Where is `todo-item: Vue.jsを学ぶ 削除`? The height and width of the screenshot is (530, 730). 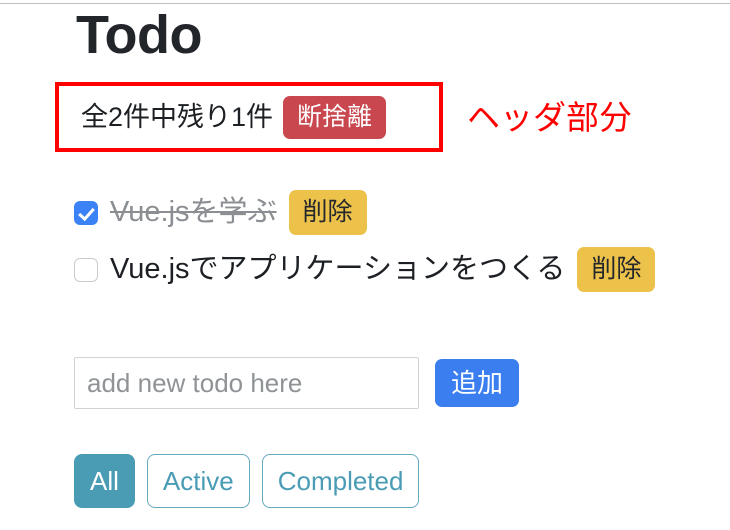
todo-item: Vue.jsを学ぶ 削除 is located at coordinates (397, 212).